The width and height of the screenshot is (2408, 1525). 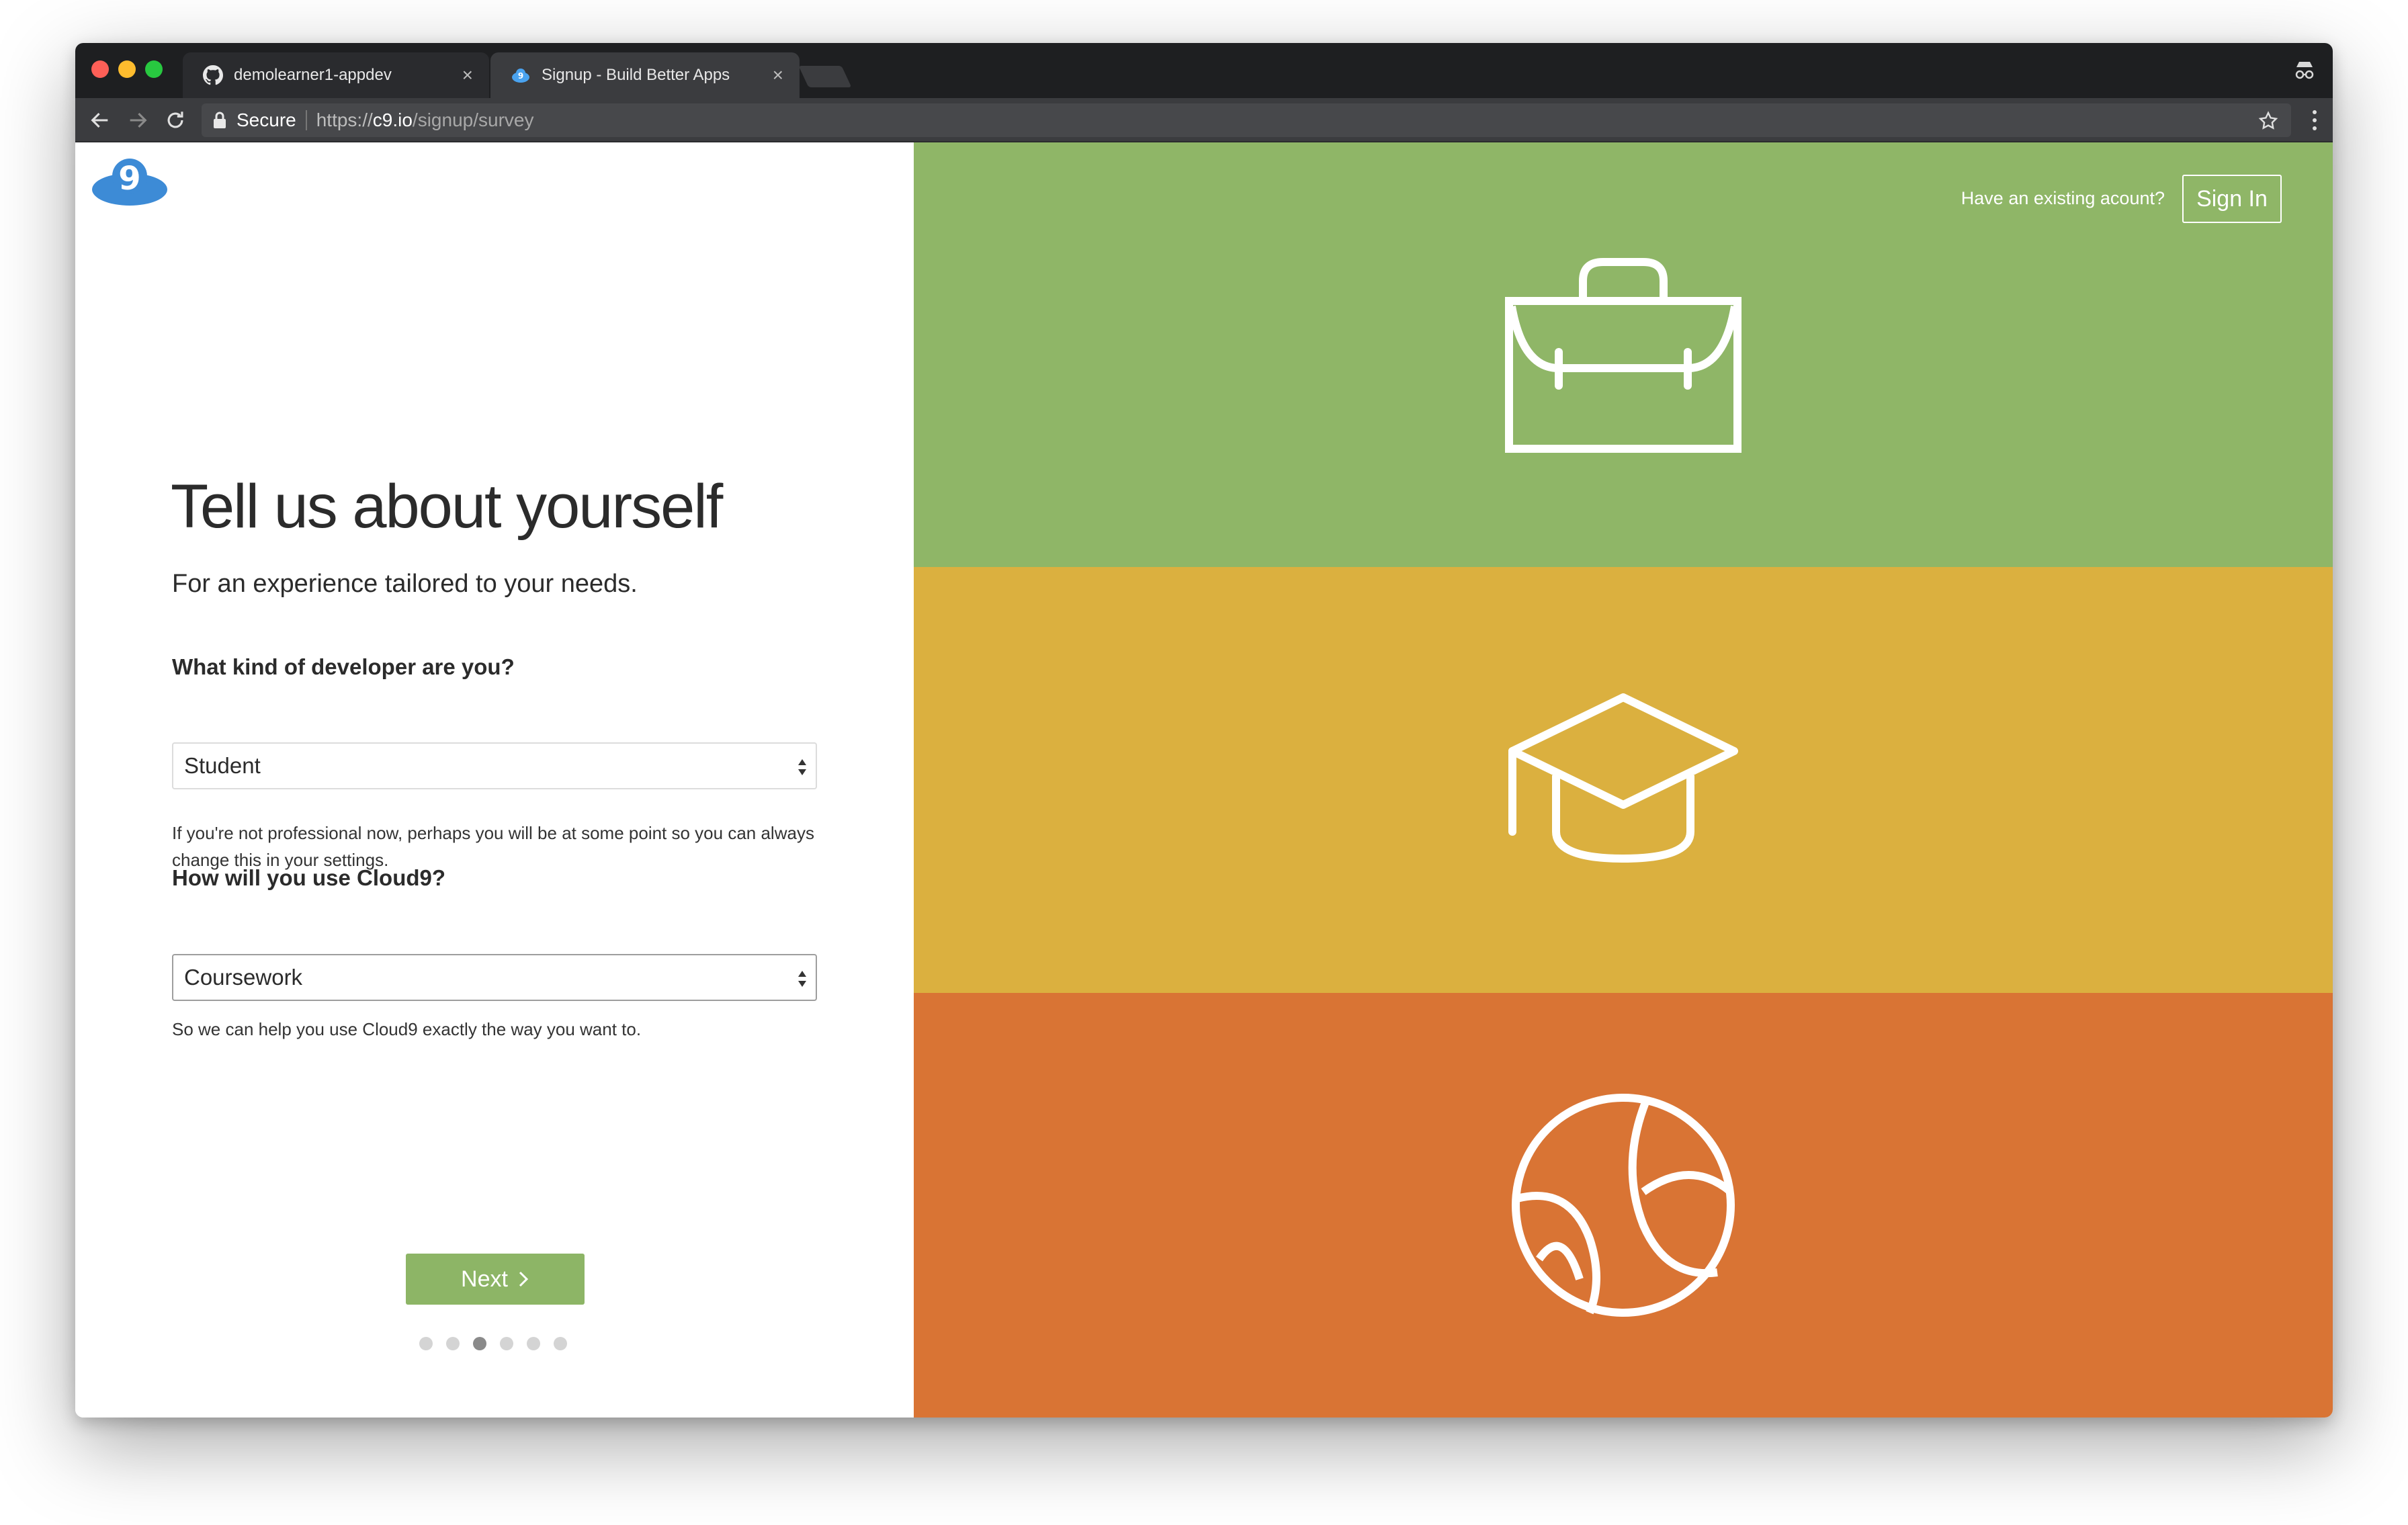 What do you see at coordinates (313, 75) in the screenshot?
I see `tab-title: demolearner1-appdev` at bounding box center [313, 75].